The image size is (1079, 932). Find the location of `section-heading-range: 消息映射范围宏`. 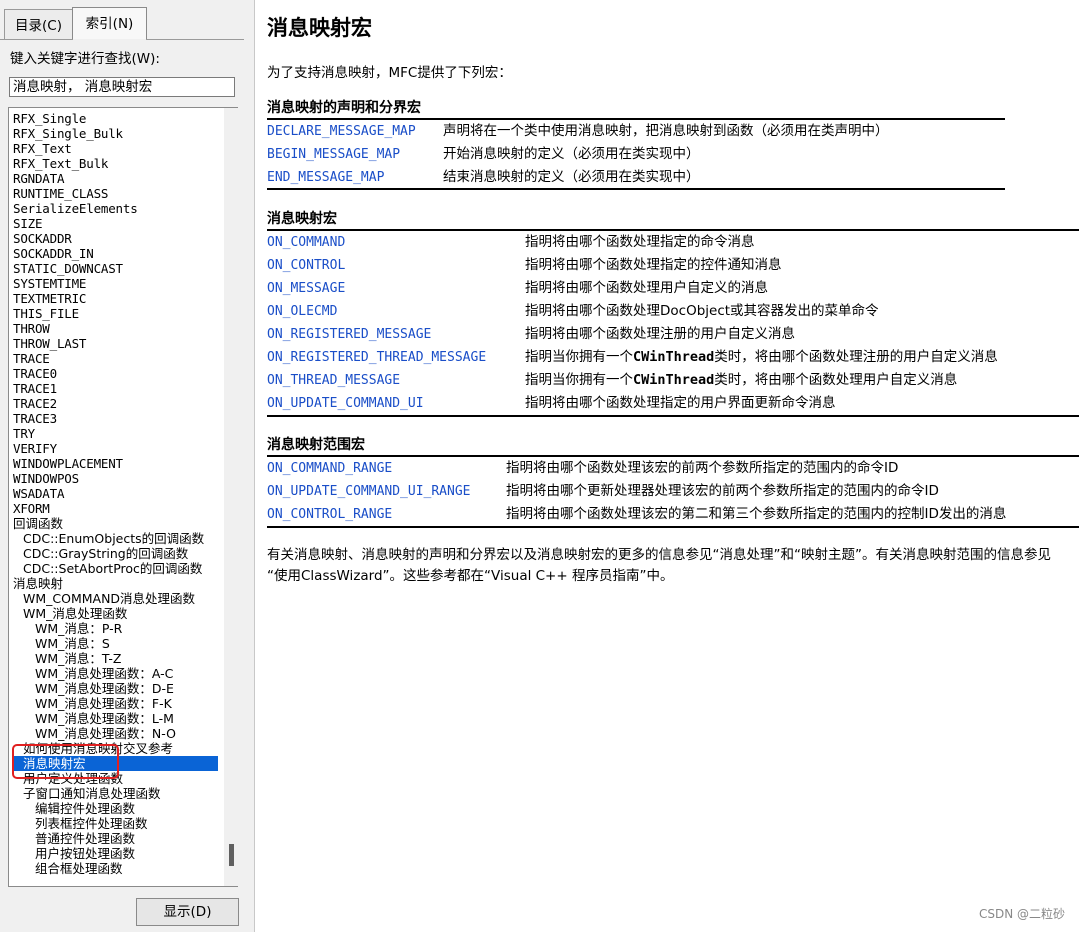

section-heading-range: 消息映射范围宏 is located at coordinates (316, 445).